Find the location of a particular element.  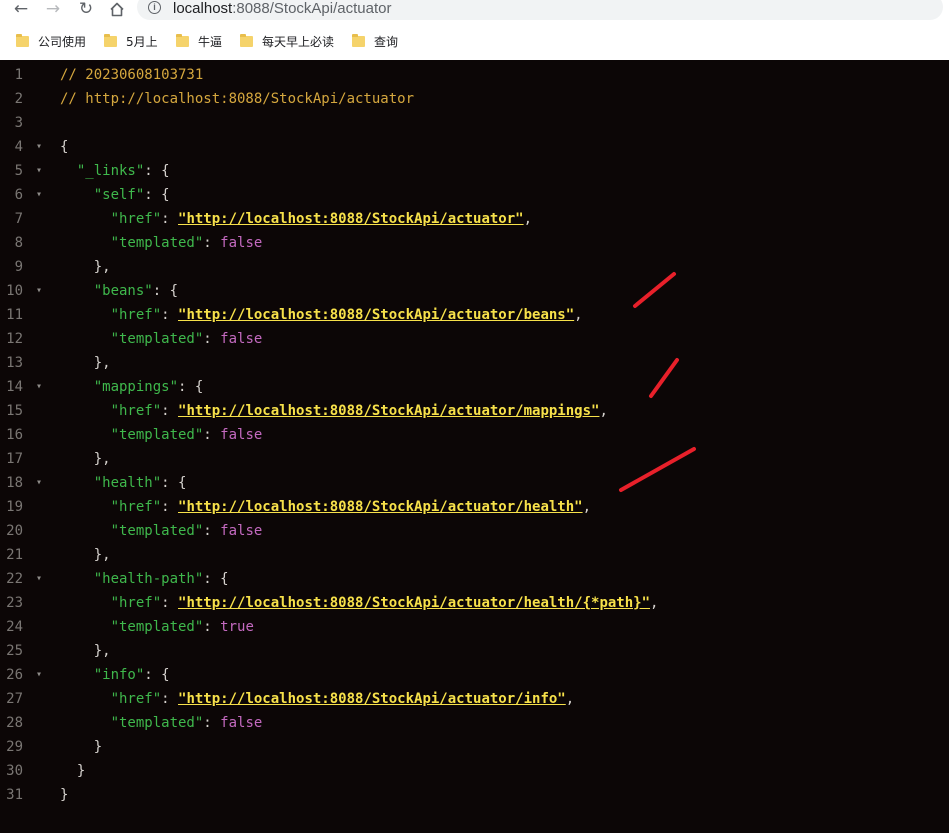

annotation-marks is located at coordinates (657, 382).